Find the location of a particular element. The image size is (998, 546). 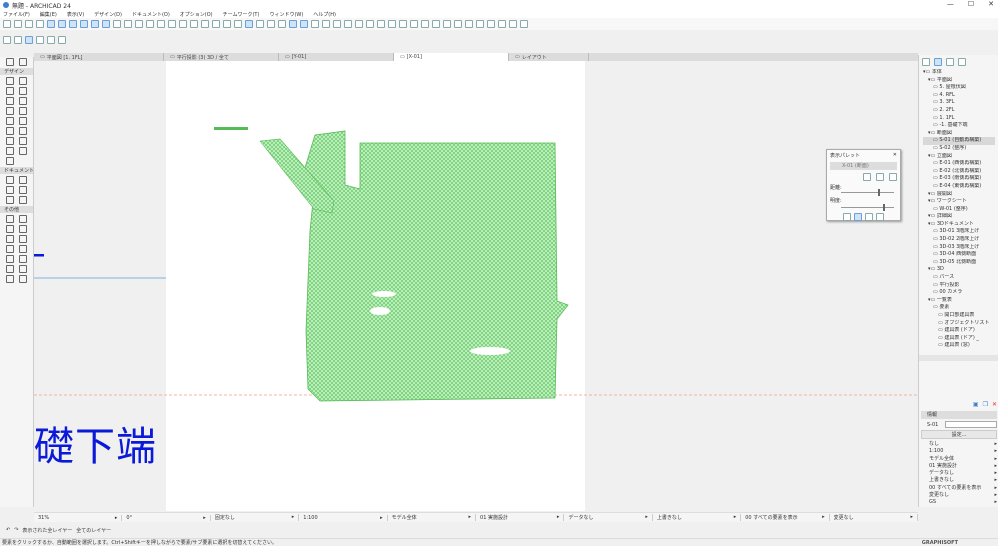

menu-item: ウィンドウ(W) is located at coordinates (286, 14).